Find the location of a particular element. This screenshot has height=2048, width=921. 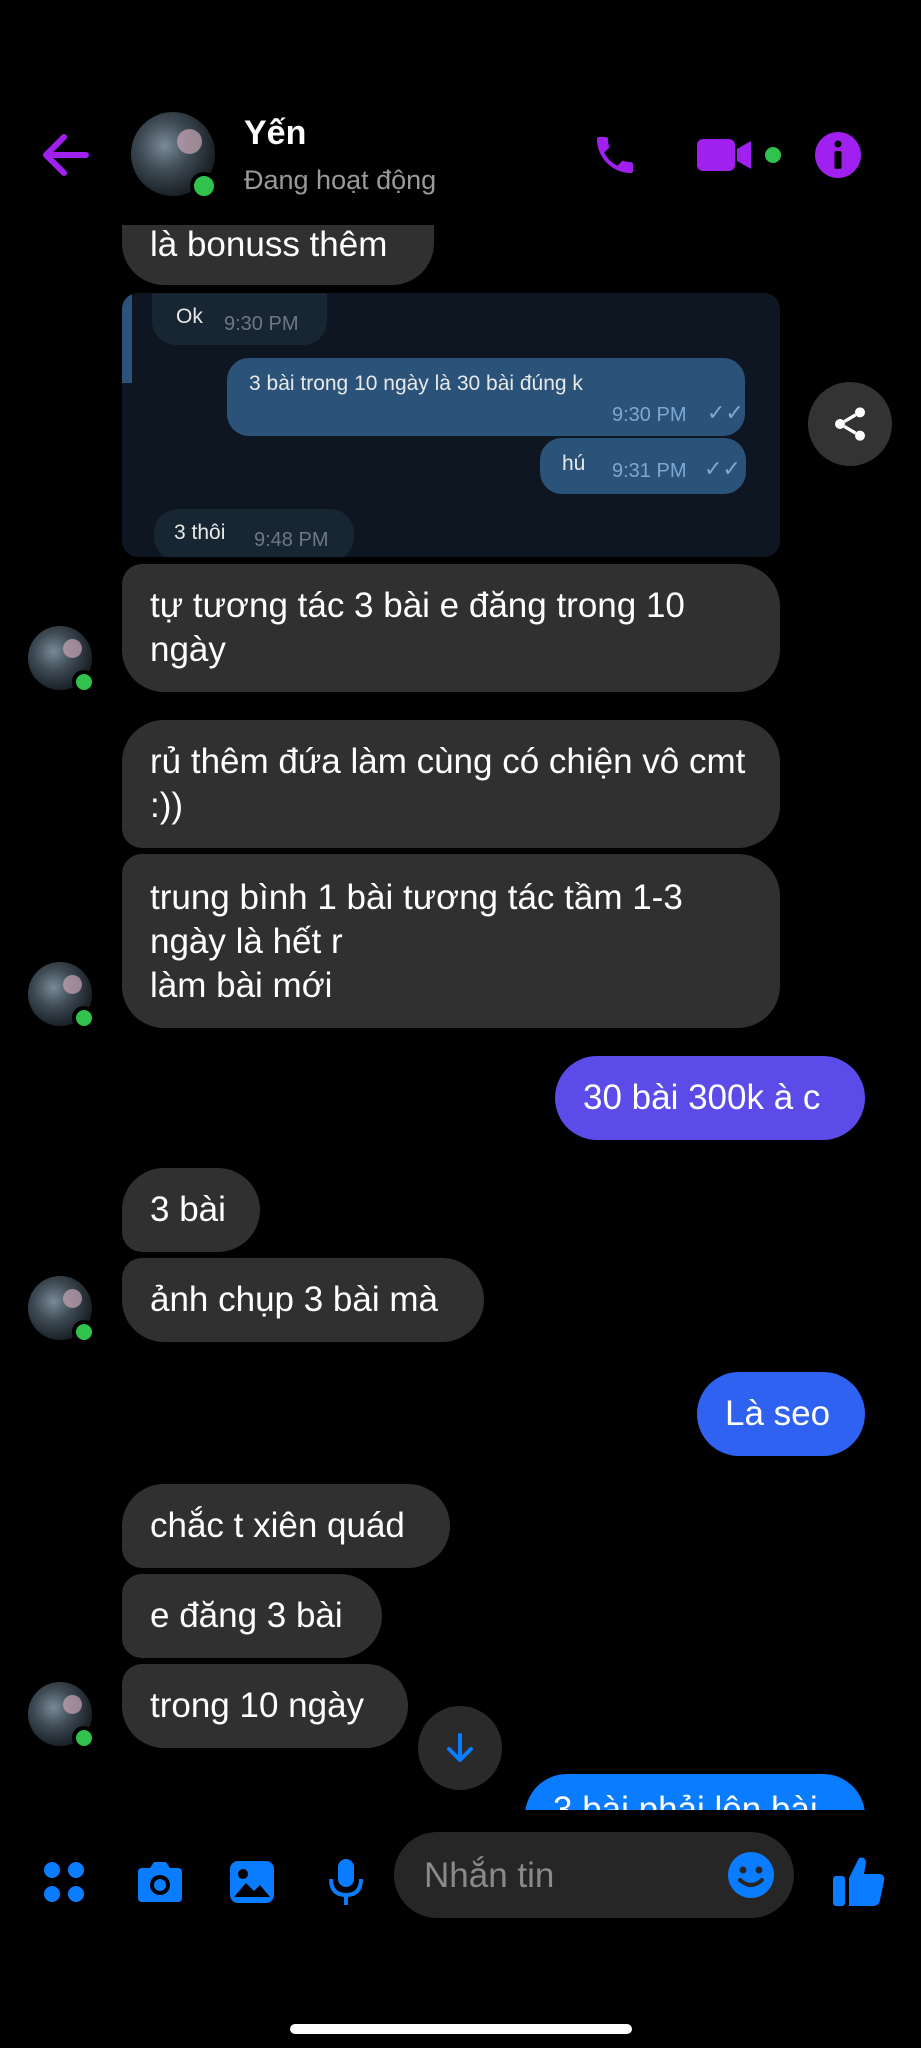

gallery-icon is located at coordinates (252, 1882).